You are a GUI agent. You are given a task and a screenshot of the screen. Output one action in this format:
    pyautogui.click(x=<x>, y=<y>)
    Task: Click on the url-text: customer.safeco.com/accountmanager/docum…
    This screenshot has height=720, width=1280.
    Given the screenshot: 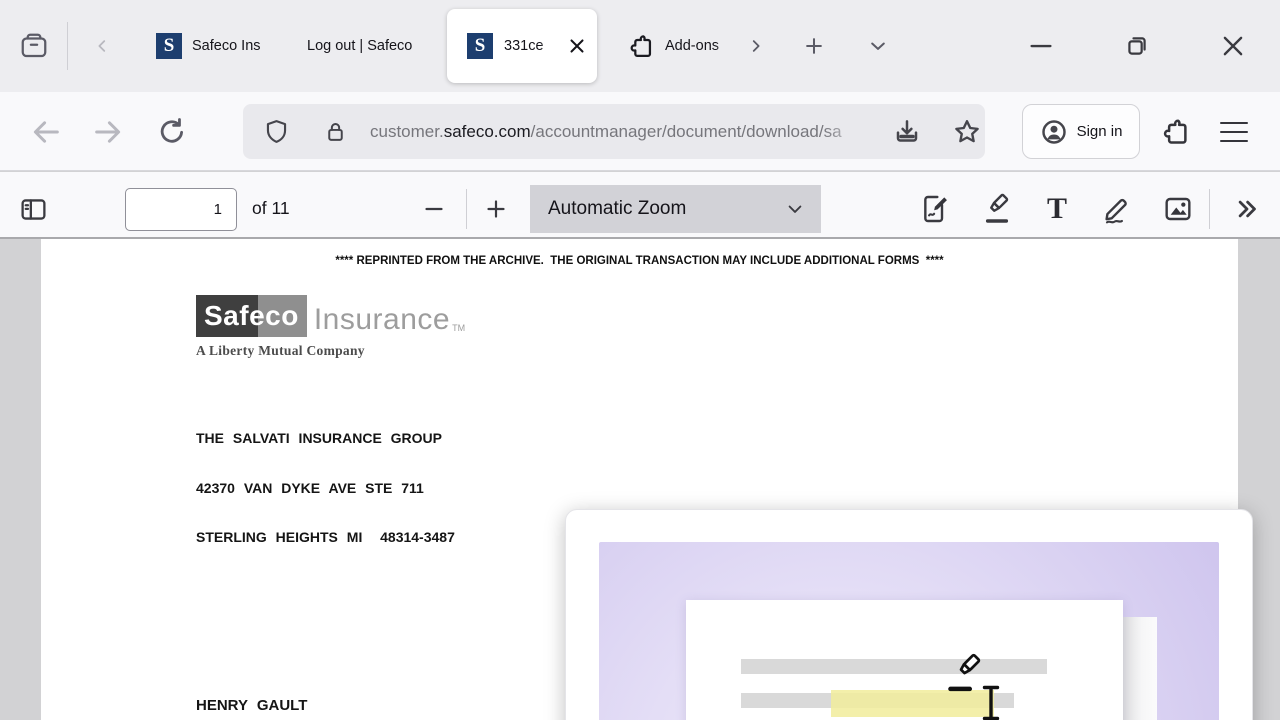 What is the action you would take?
    pyautogui.click(x=621, y=132)
    